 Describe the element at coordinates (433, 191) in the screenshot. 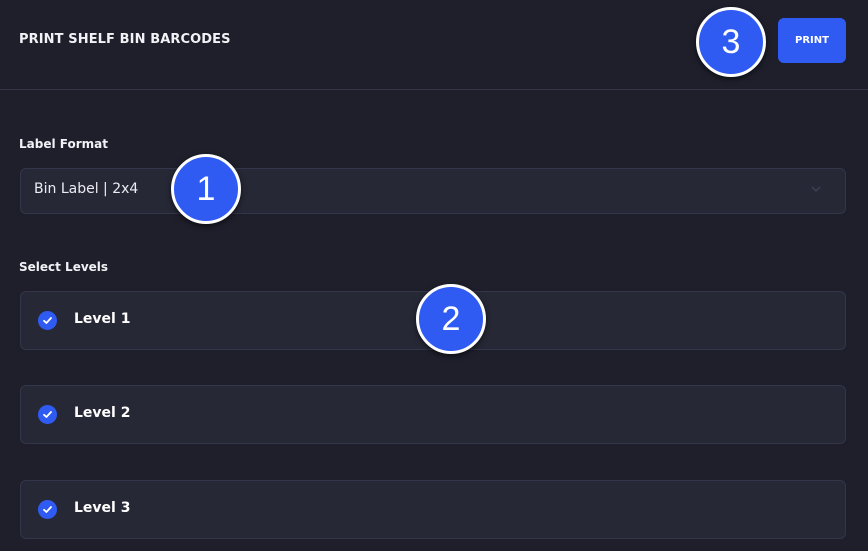

I see `label-format-select: Bin Label | 2x4` at that location.